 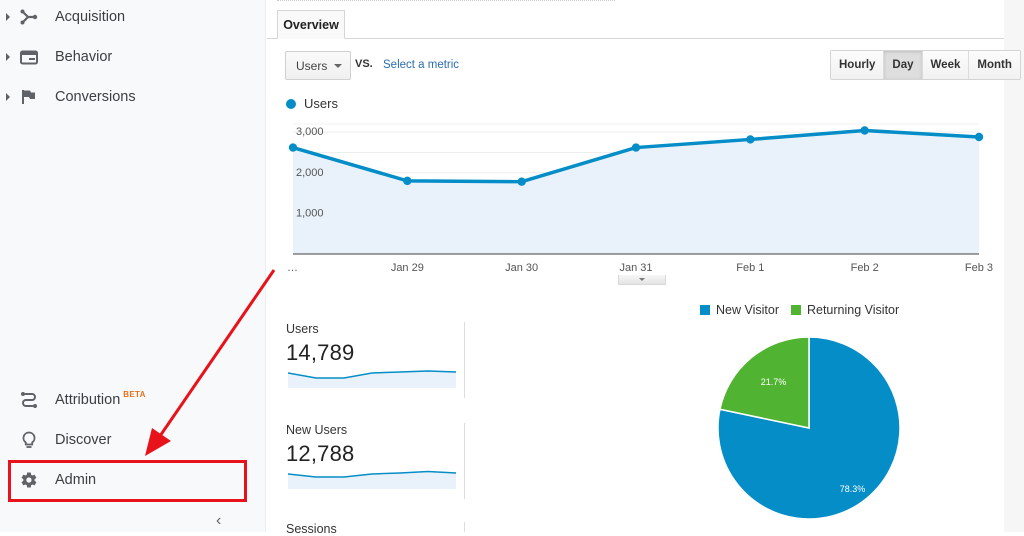 I want to click on period-hourly-button: Hourly, so click(x=858, y=65).